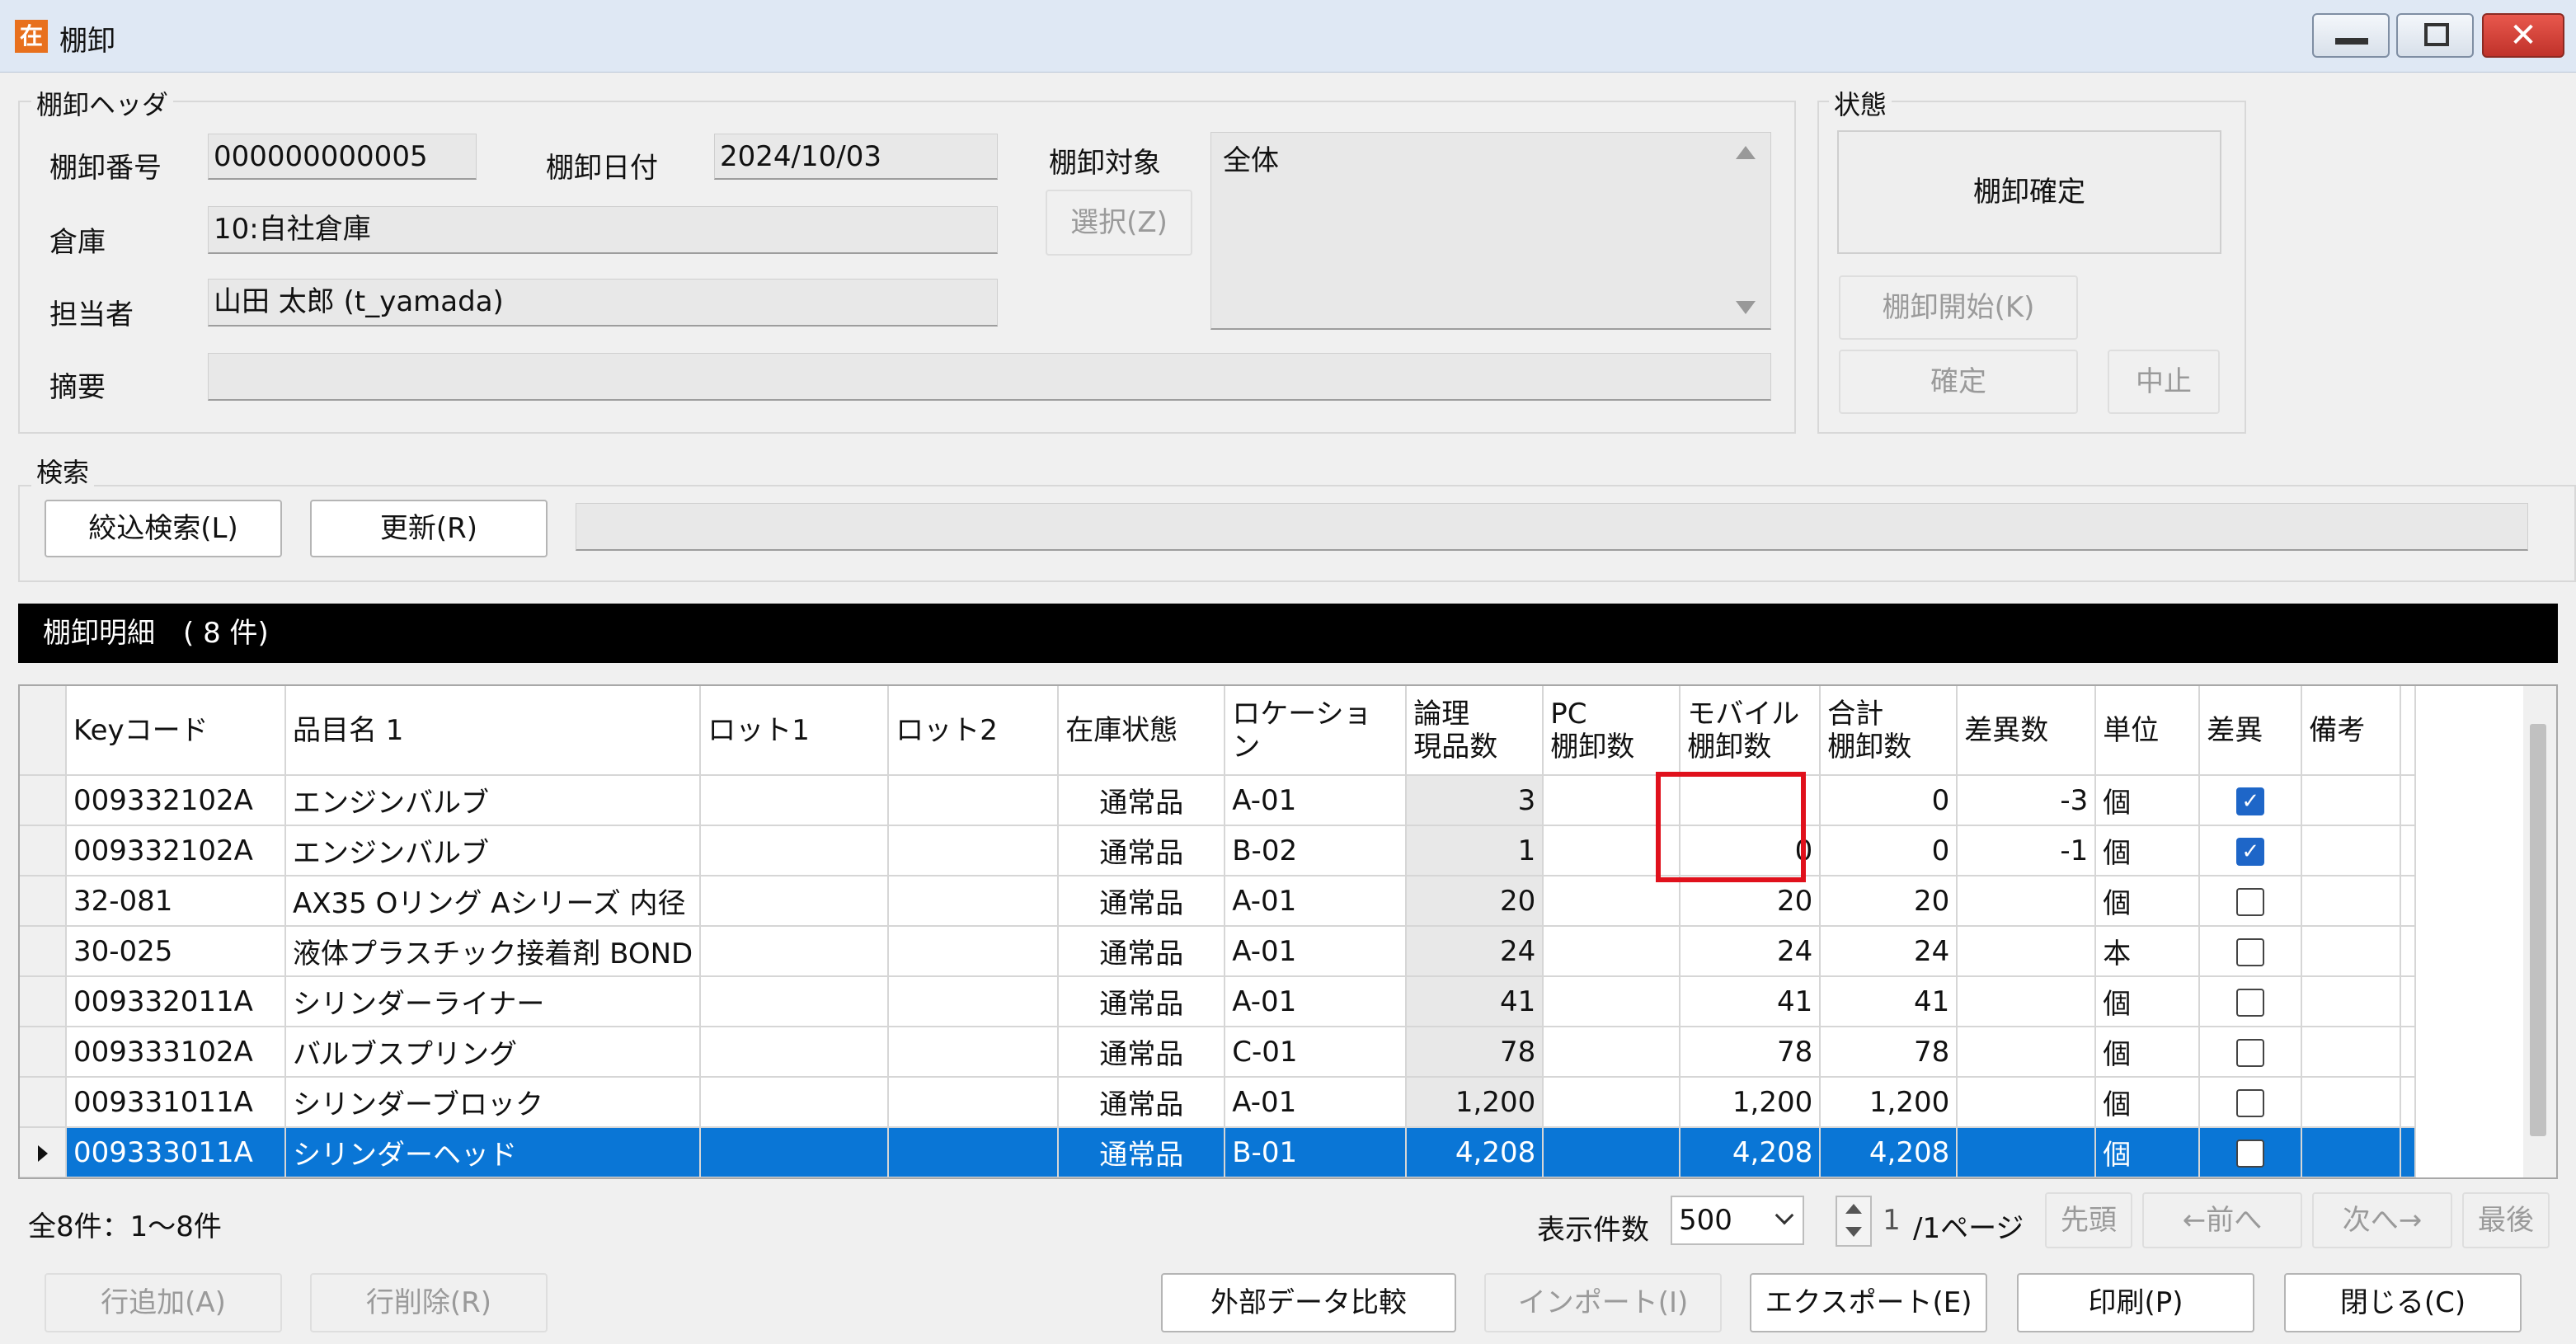 Image resolution: width=2576 pixels, height=1344 pixels. I want to click on add-row-button: 行追加(A), so click(163, 1302).